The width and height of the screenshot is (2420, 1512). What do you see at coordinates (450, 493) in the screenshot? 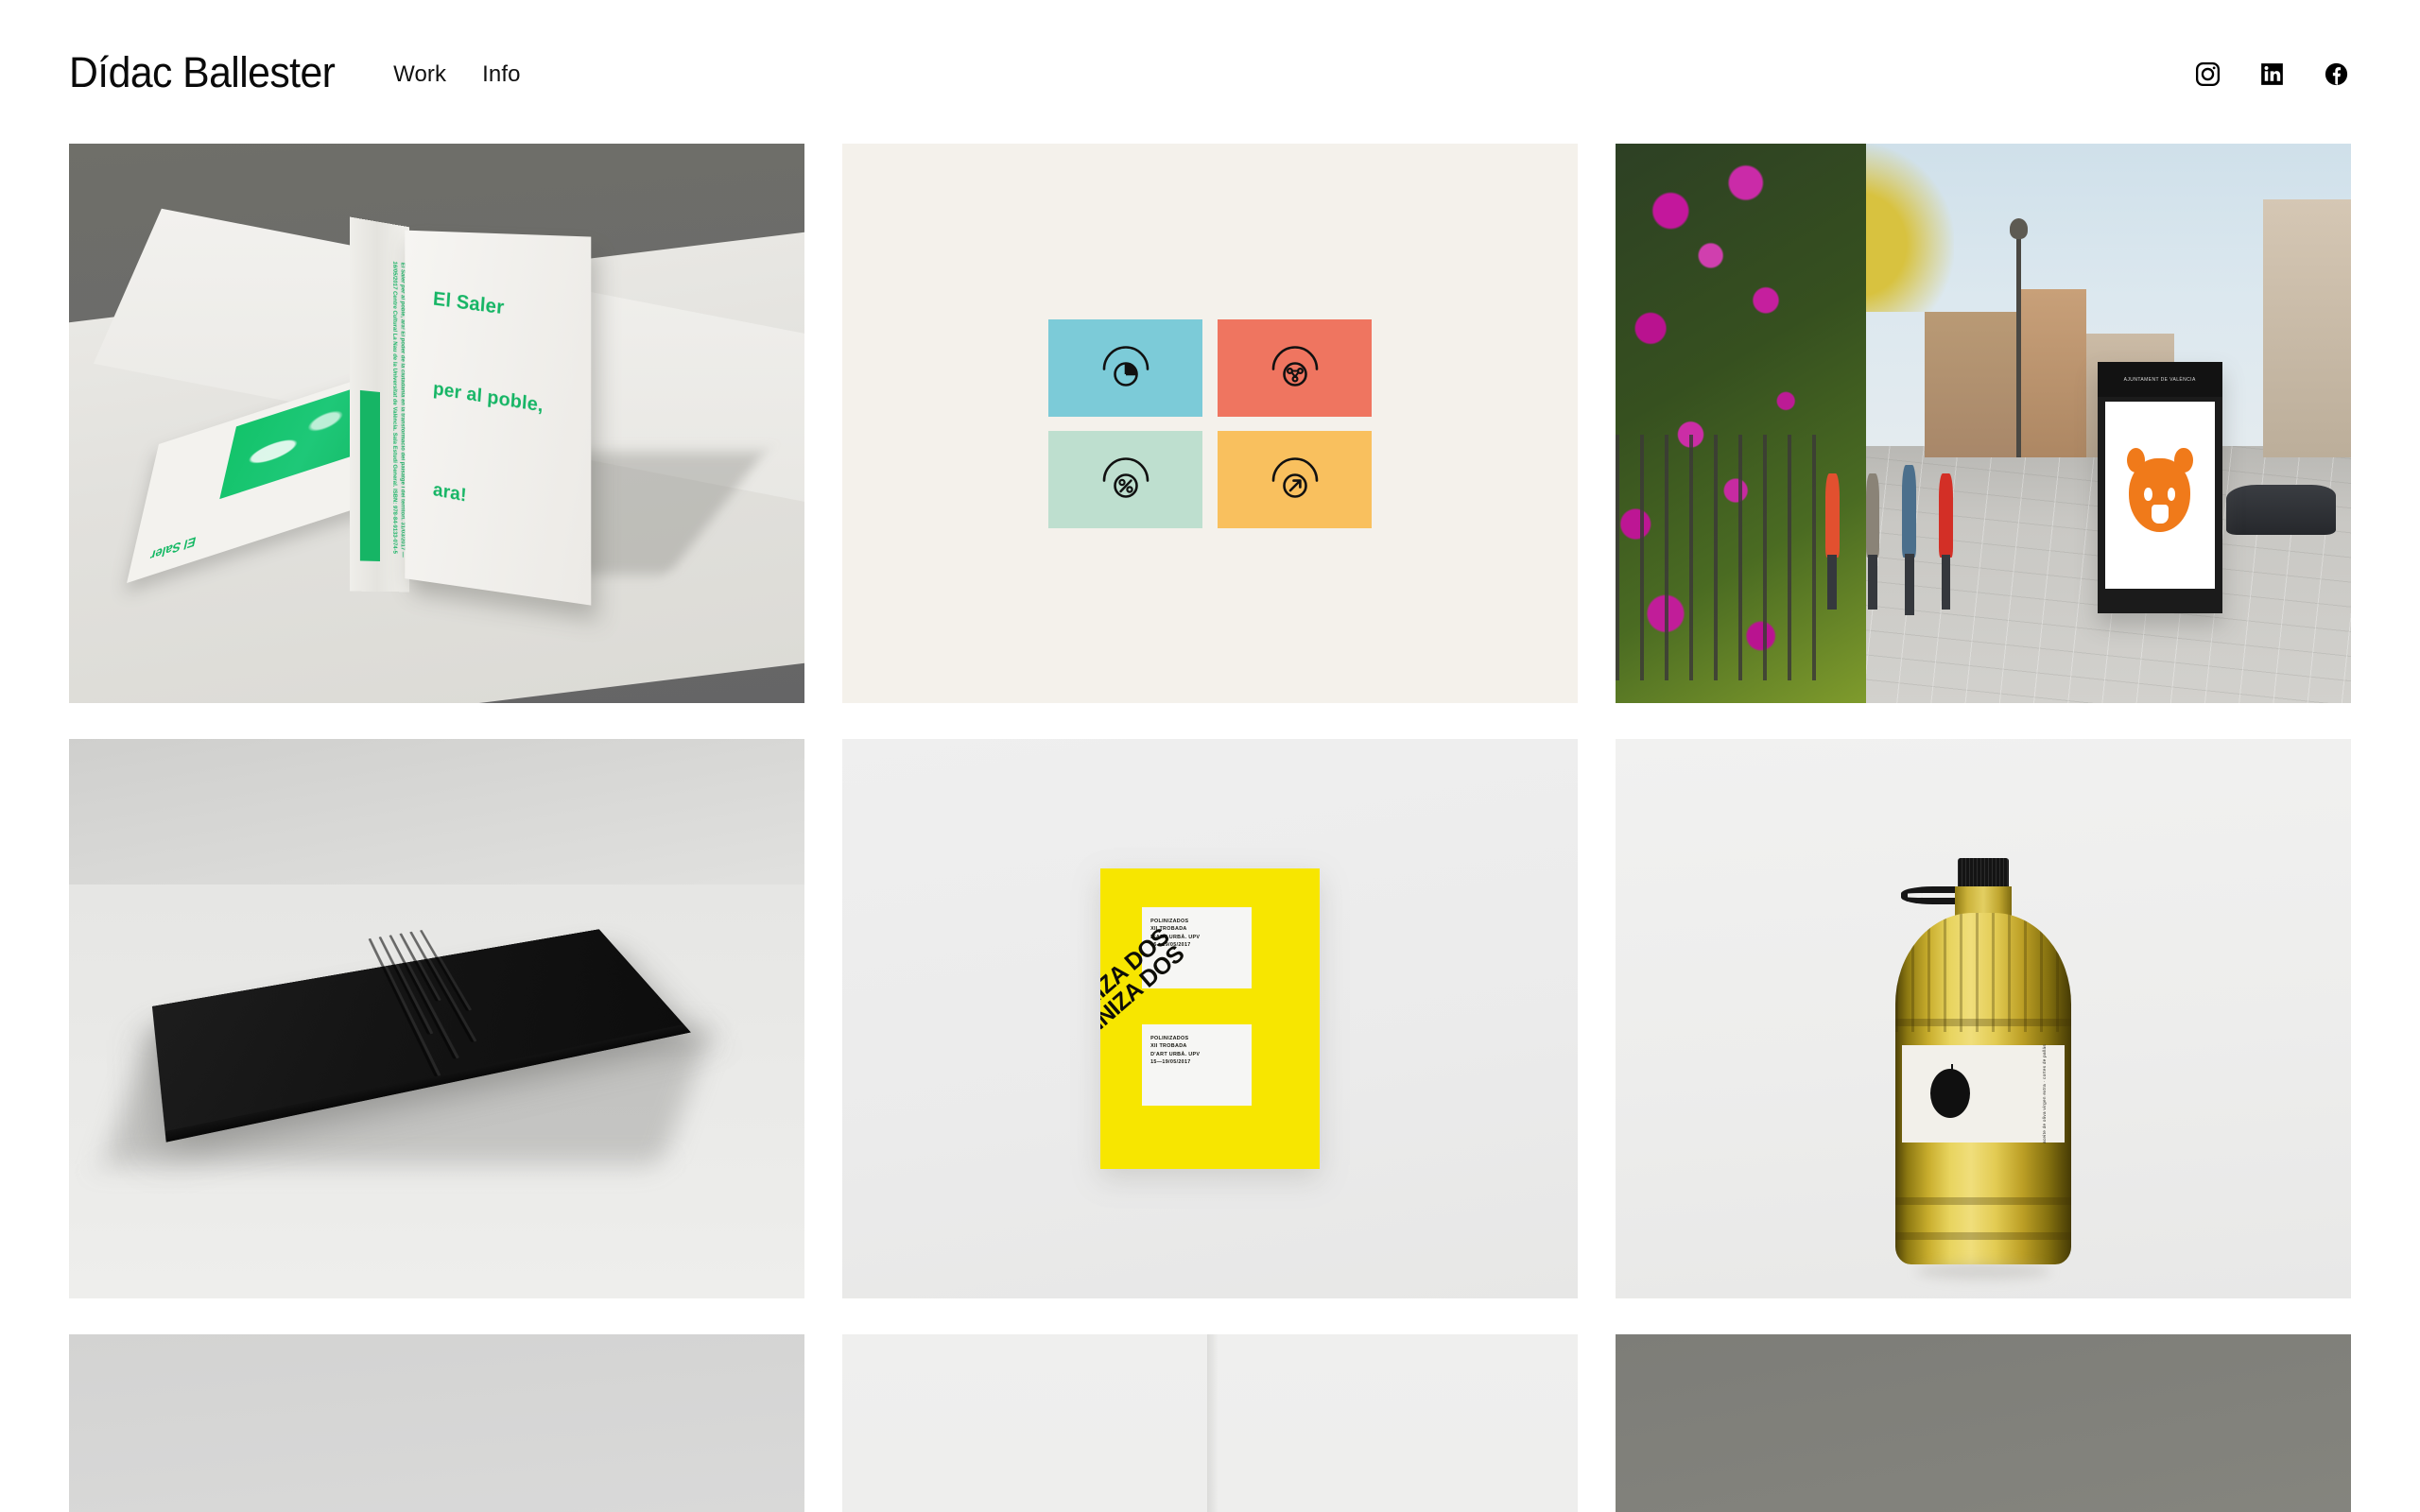
I see `cover-line-3: ara!` at bounding box center [450, 493].